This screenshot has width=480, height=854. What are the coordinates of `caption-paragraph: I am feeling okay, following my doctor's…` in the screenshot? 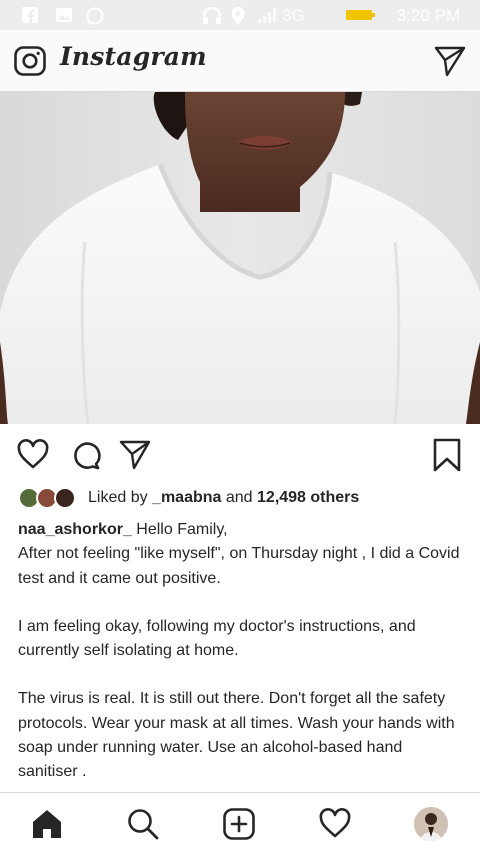 It's located at (217, 638).